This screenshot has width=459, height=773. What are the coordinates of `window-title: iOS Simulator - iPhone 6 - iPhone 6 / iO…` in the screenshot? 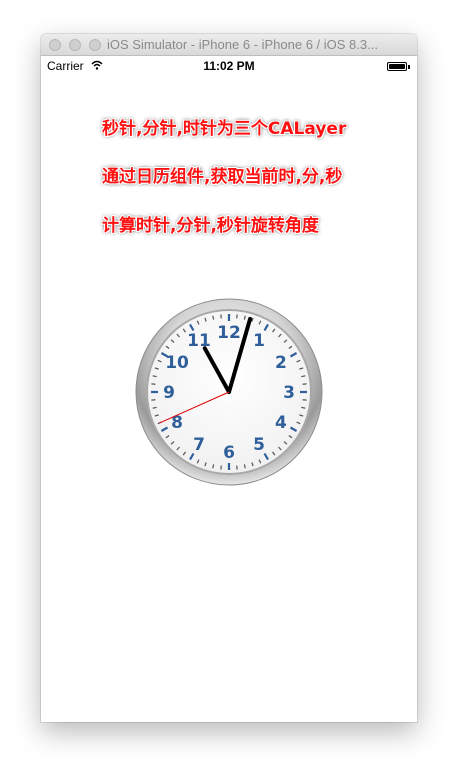 It's located at (242, 44).